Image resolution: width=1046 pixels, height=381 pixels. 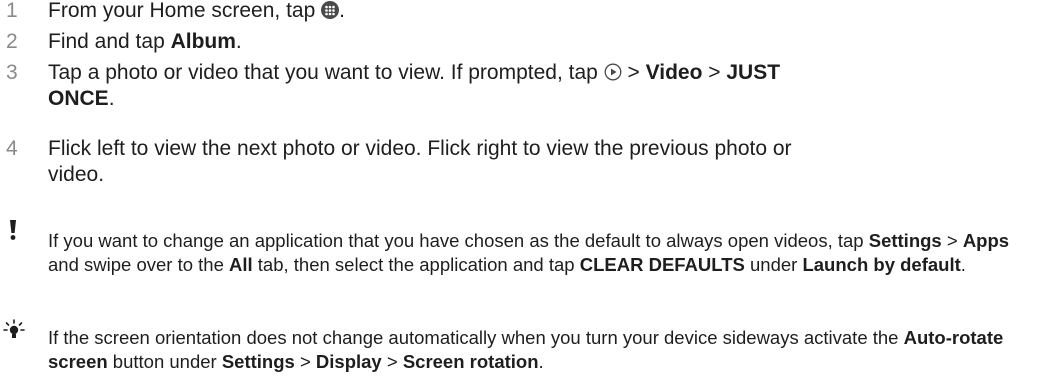 I want to click on apps-label: Apps, so click(x=986, y=240).